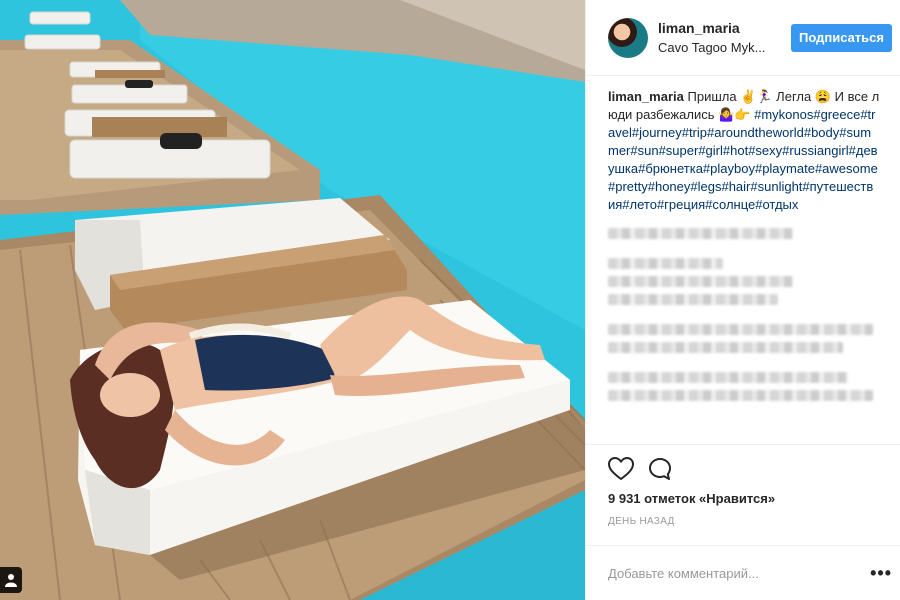 This screenshot has height=600, width=900. I want to click on user-tag-button, so click(11, 580).